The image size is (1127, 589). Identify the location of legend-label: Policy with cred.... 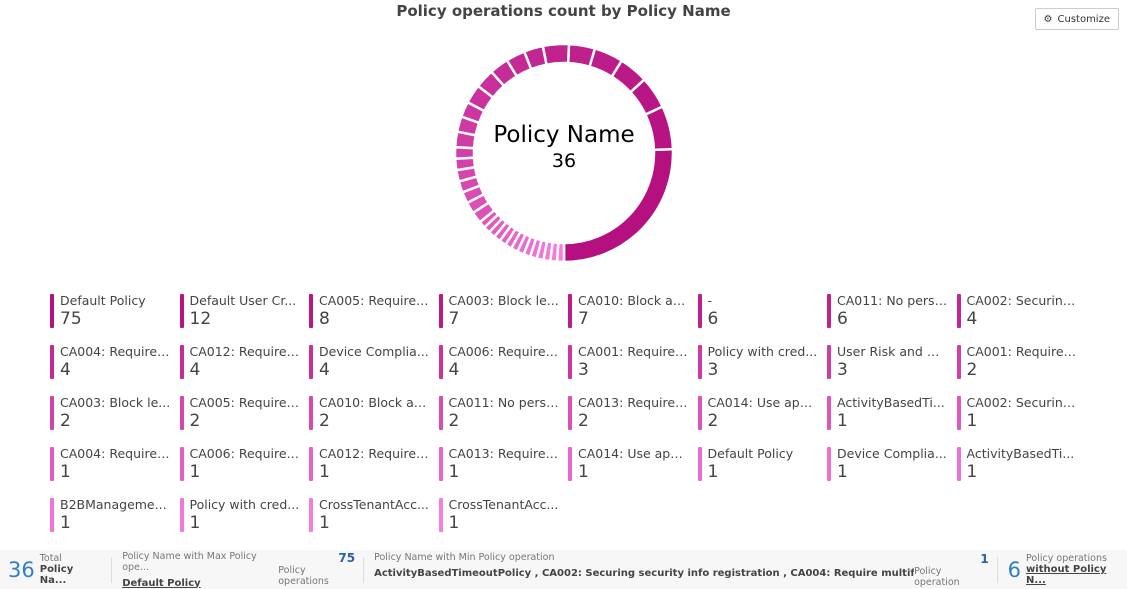
(244, 504).